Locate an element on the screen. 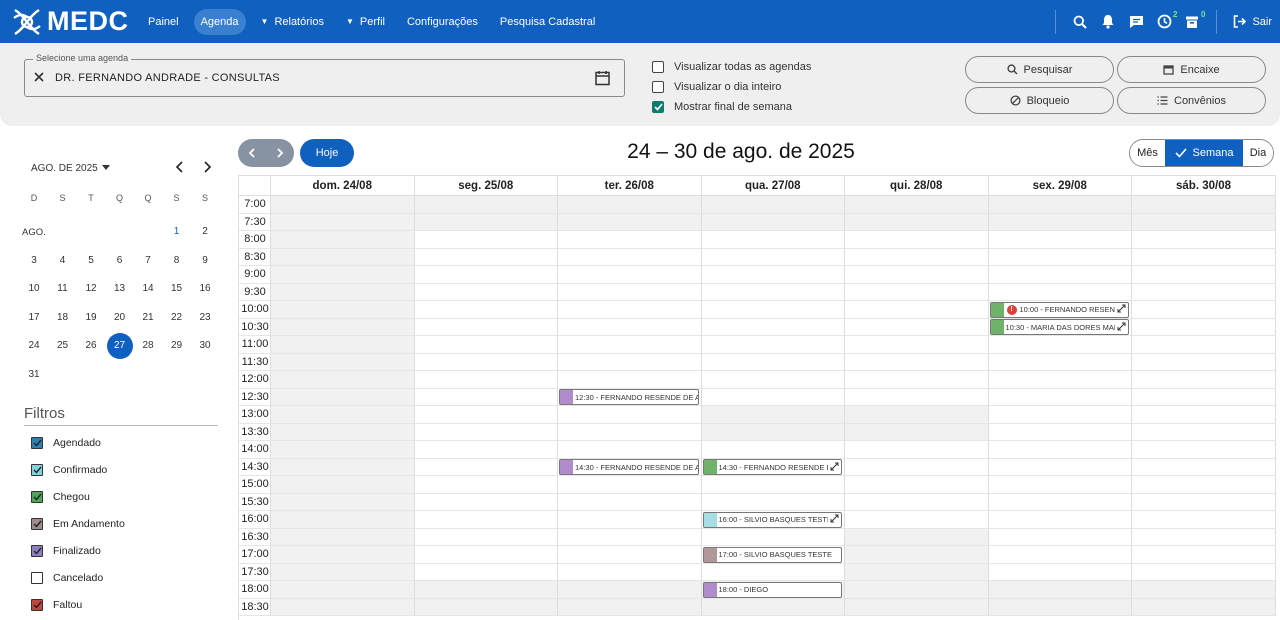 This screenshot has height=620, width=1280. clock-icon: 2 is located at coordinates (1164, 22).